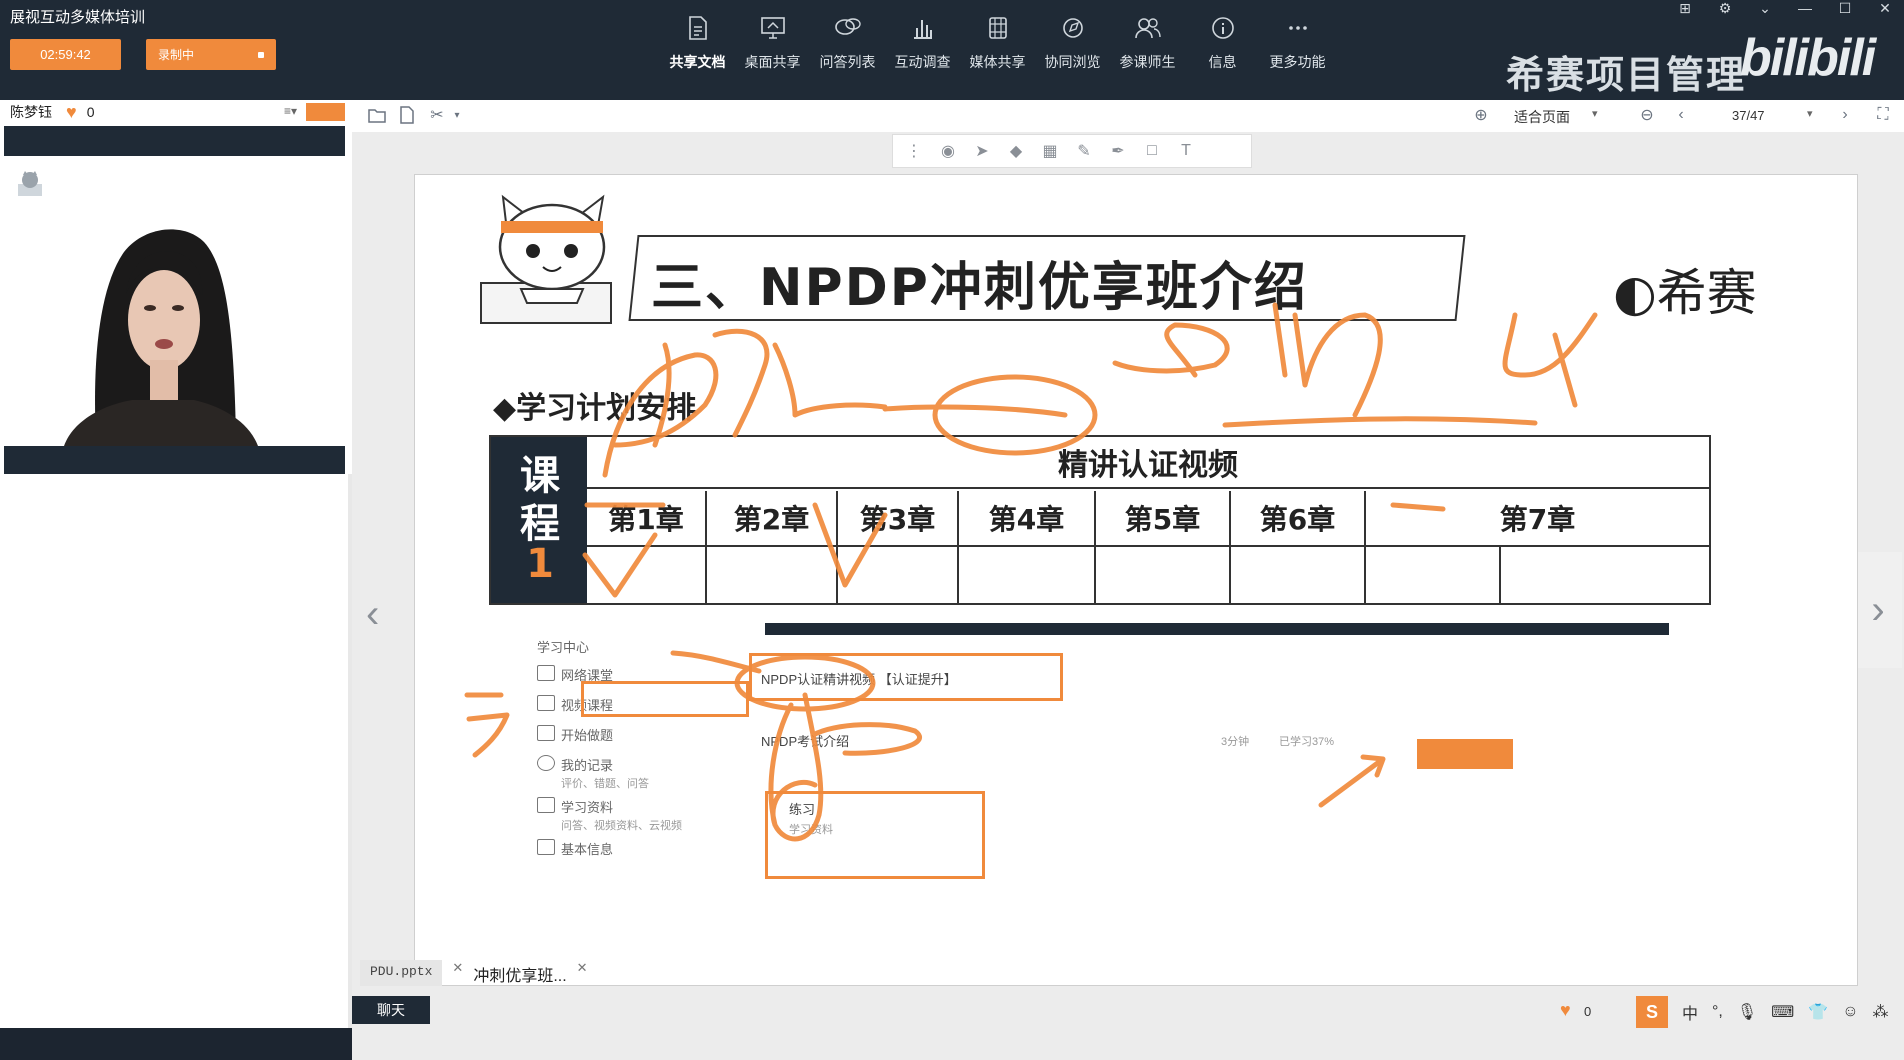 Image resolution: width=1904 pixels, height=1060 pixels. Describe the element at coordinates (1690, 1012) in the screenshot. I see `ime-mode: 中` at that location.